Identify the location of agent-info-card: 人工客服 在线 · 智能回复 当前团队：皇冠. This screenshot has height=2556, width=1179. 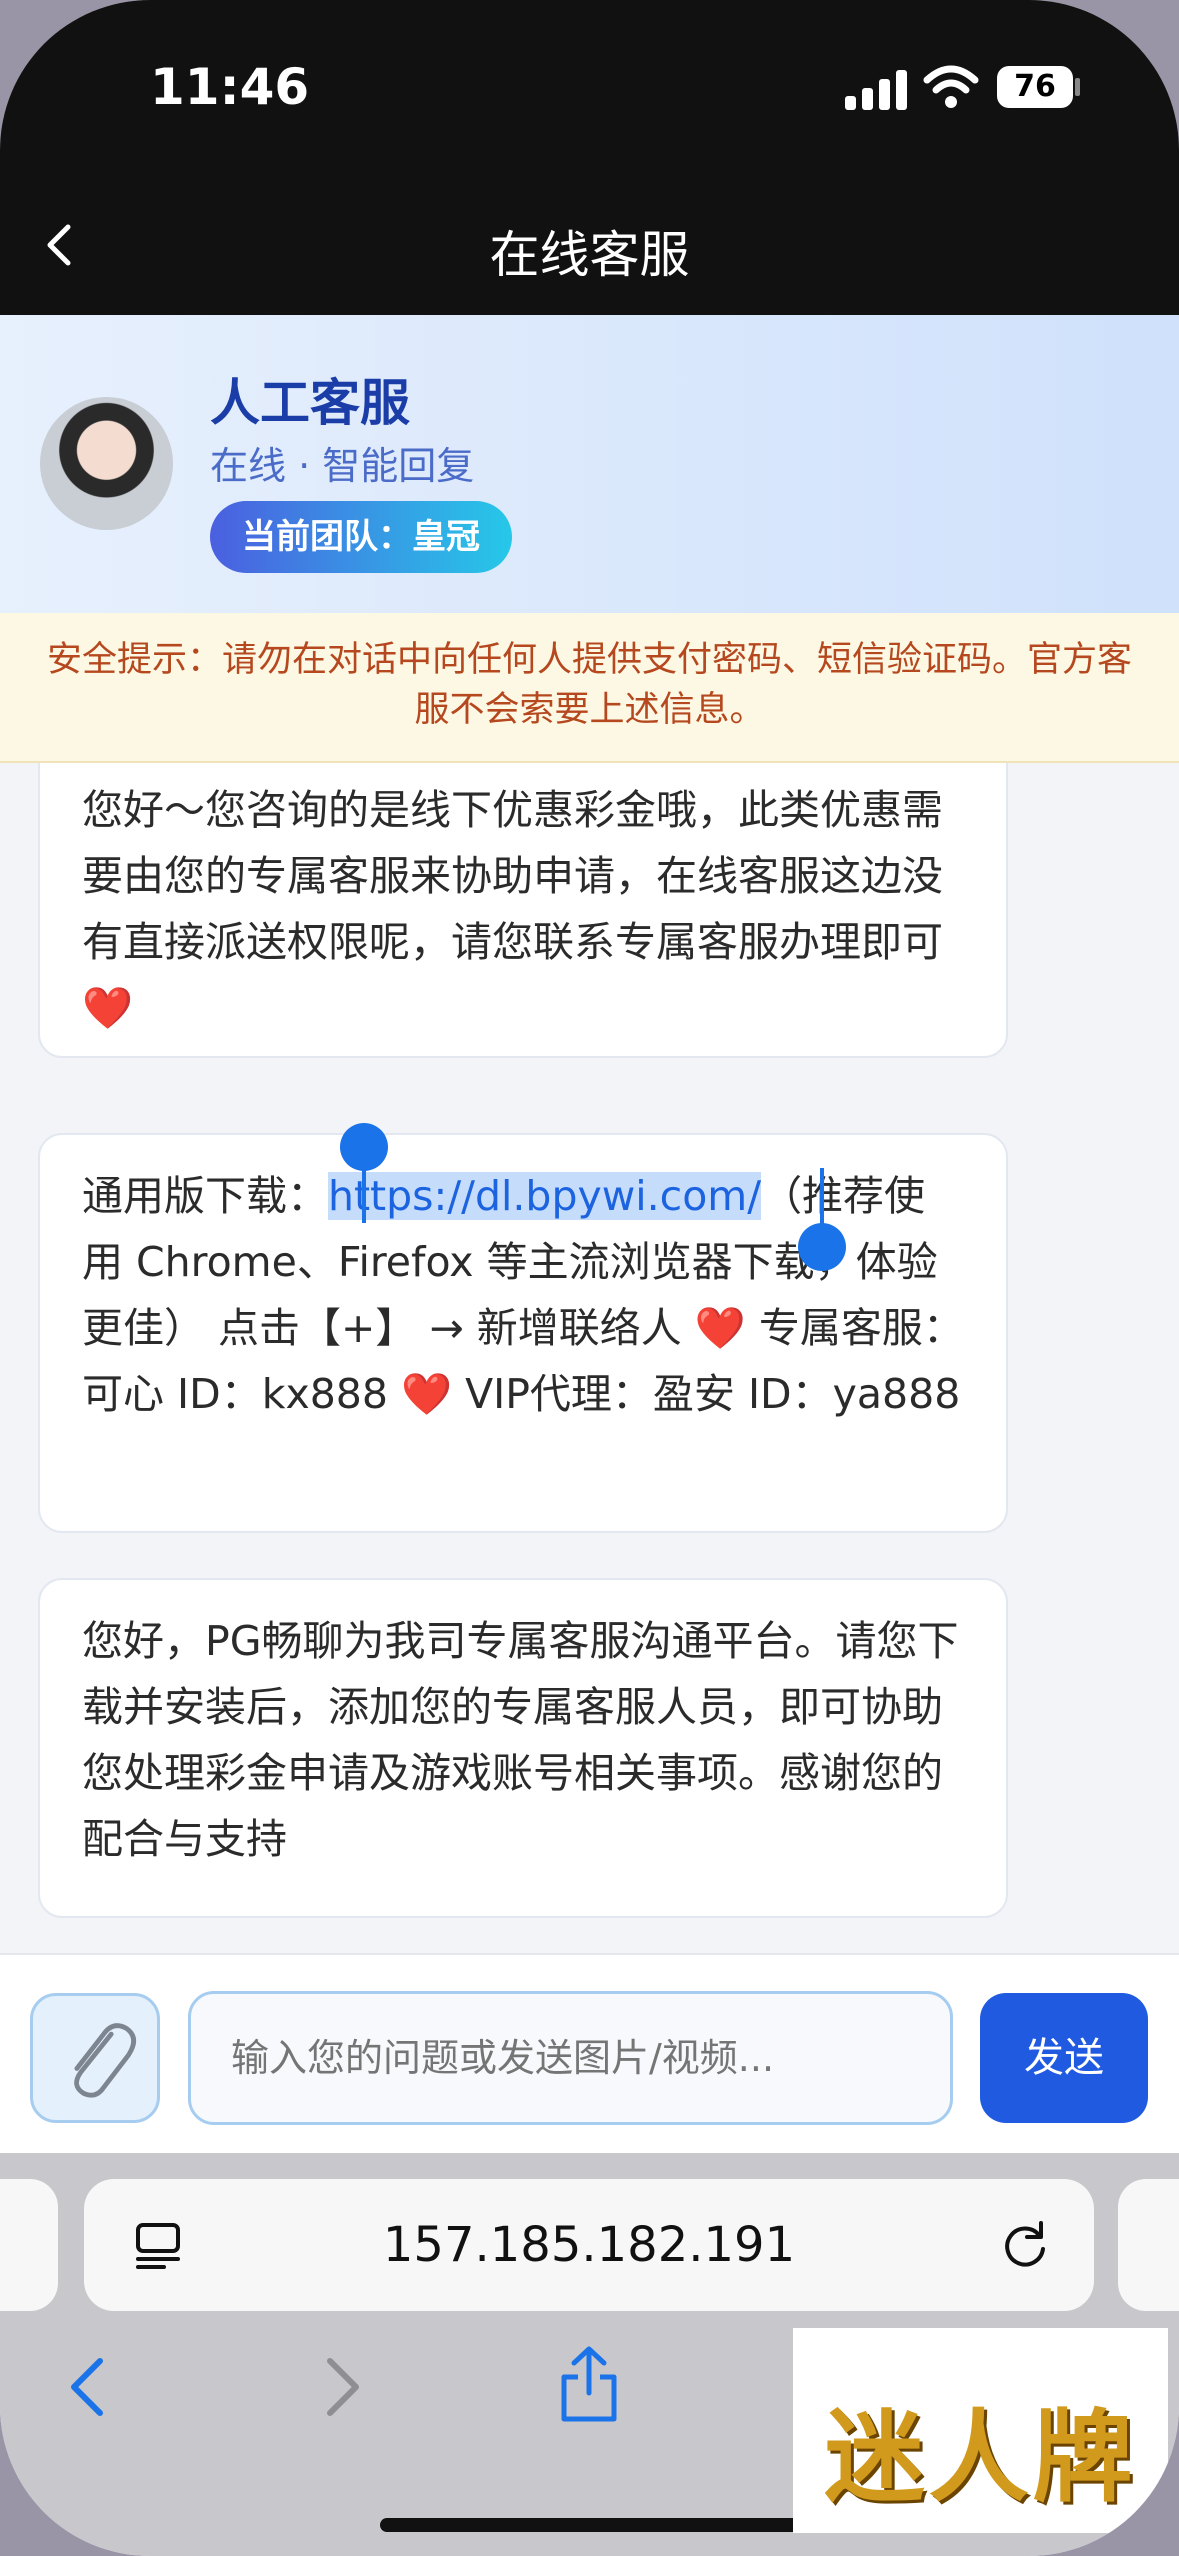
(589, 464).